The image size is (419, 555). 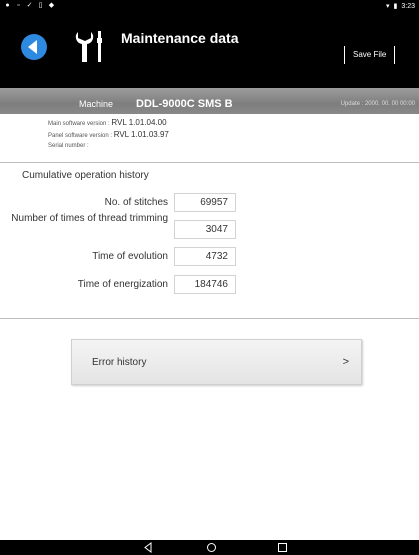 What do you see at coordinates (122, 284) in the screenshot?
I see `energization-time-label: Time of energization` at bounding box center [122, 284].